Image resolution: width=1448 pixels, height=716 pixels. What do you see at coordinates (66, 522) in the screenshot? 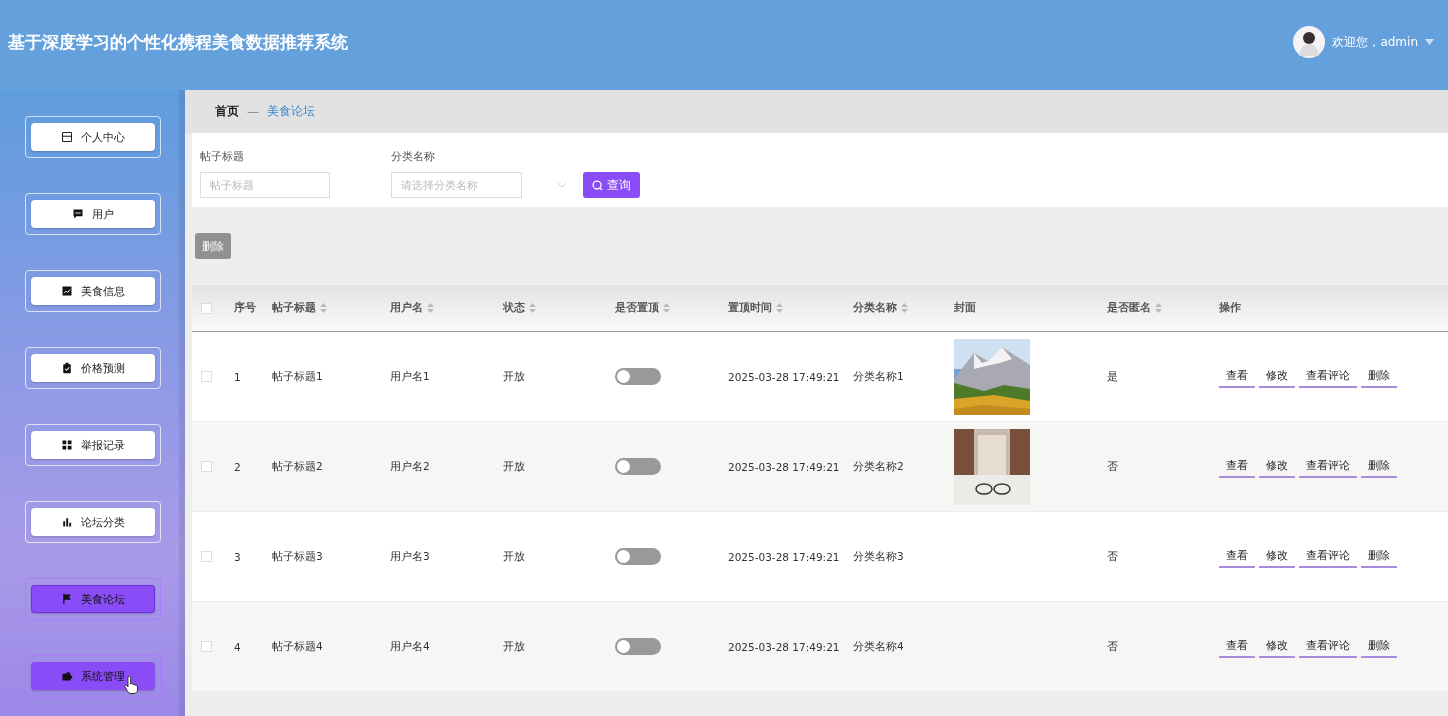
I see `bars-icon` at bounding box center [66, 522].